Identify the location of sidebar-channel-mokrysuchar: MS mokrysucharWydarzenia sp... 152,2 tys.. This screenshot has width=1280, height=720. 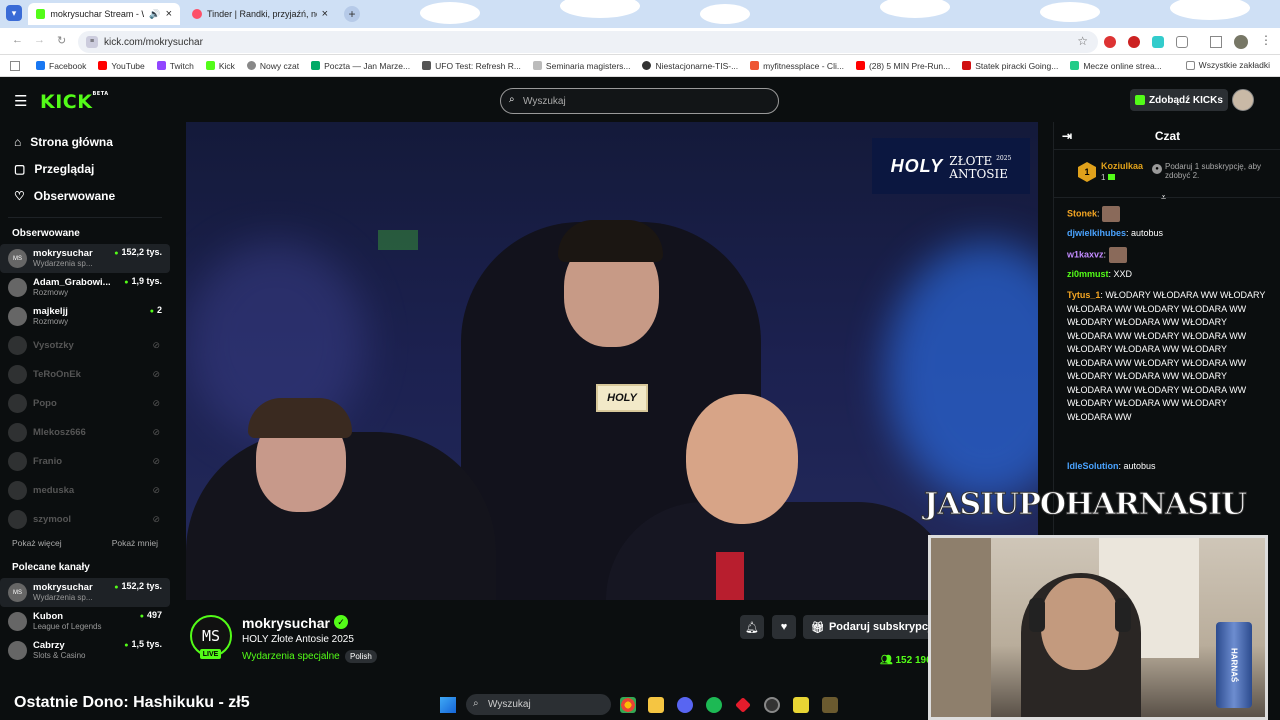
(85, 258).